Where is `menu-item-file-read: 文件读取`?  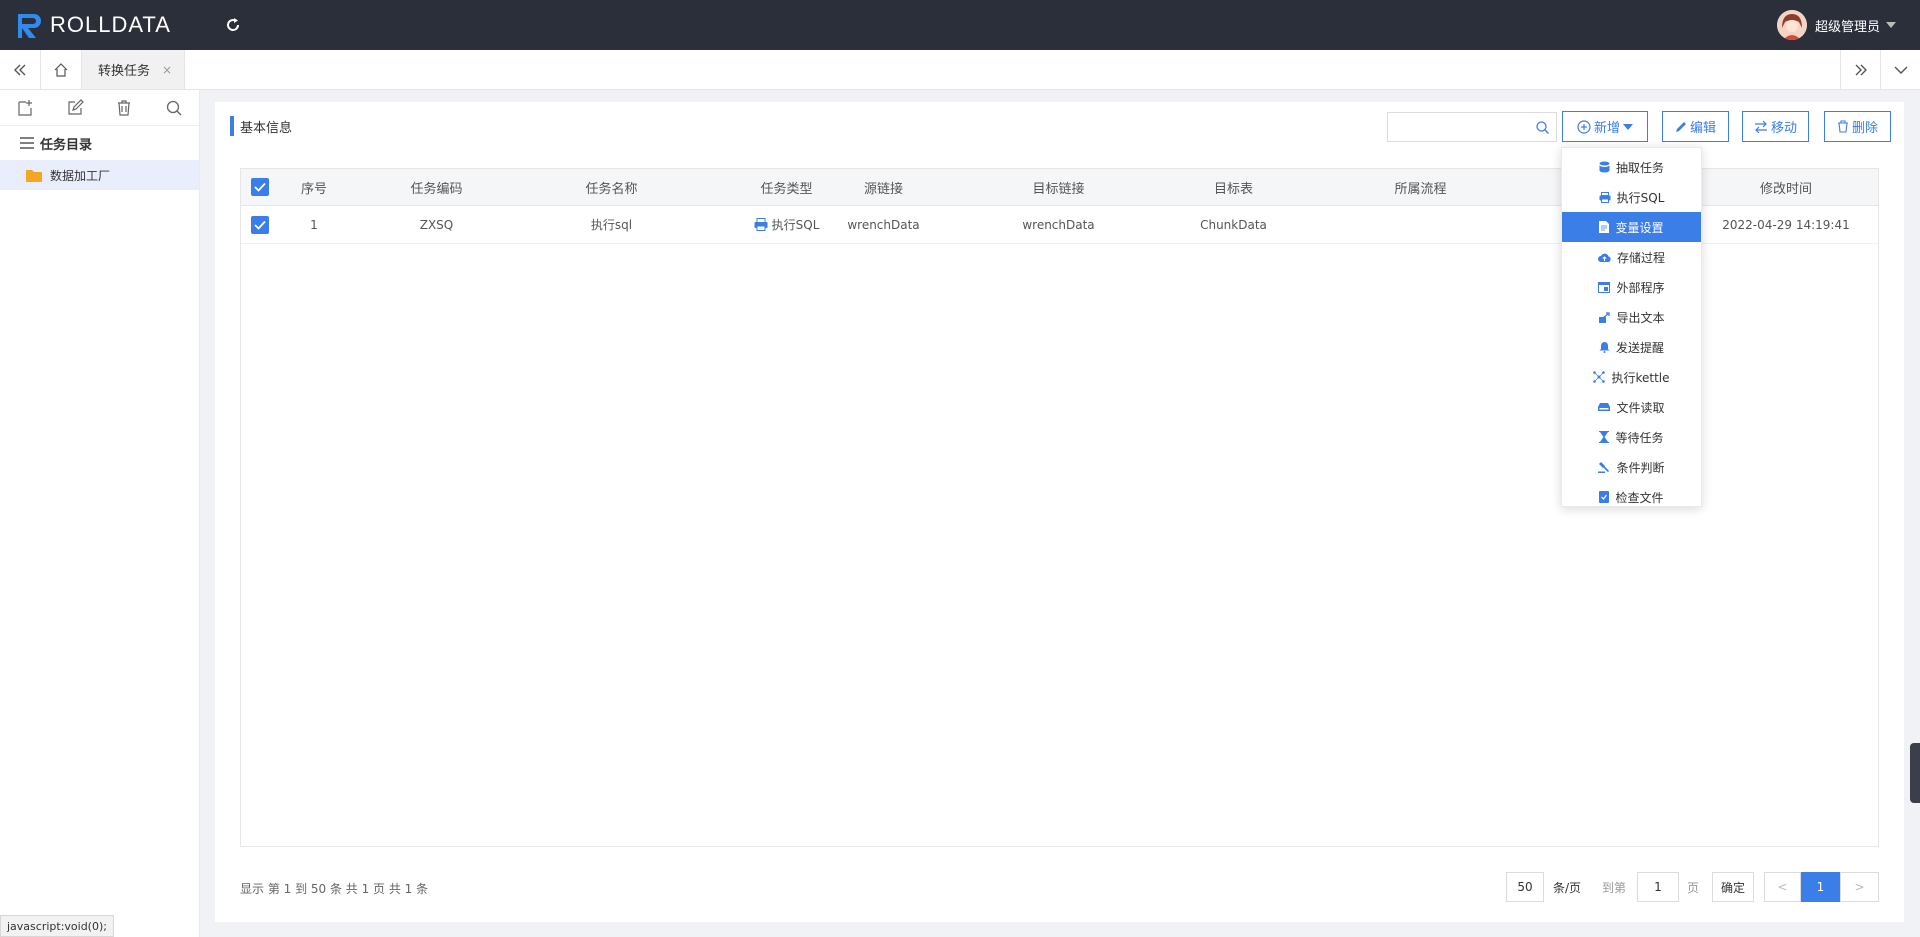
menu-item-file-read: 文件读取 is located at coordinates (1631, 407).